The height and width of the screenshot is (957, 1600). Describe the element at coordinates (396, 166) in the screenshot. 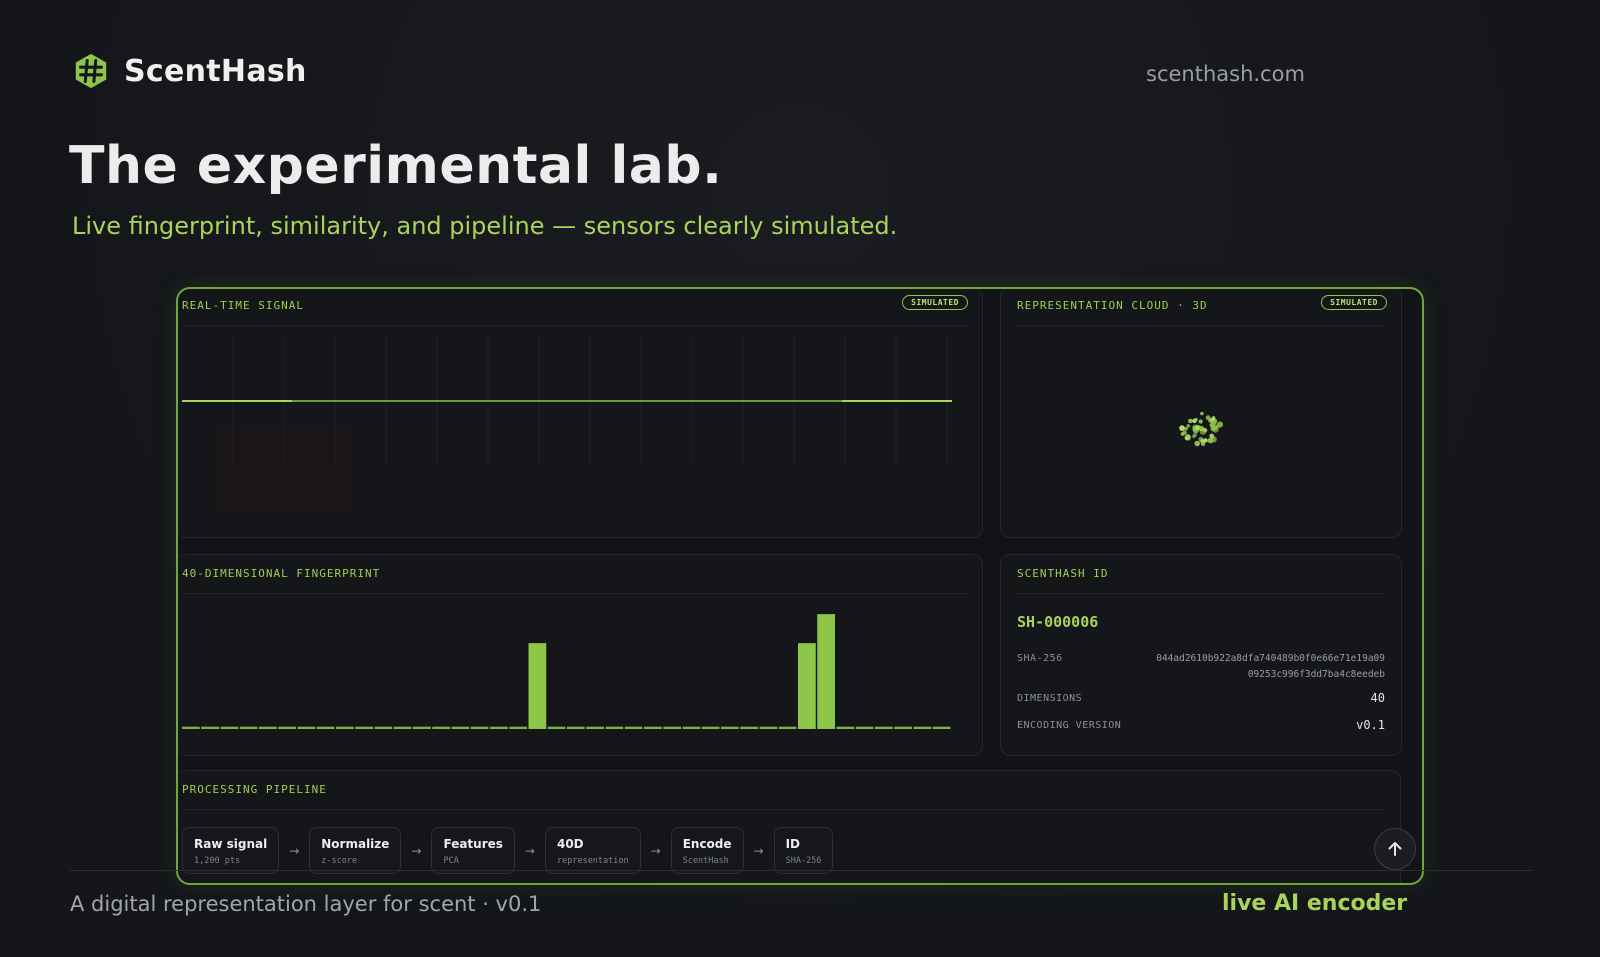

I see `page-title: The experimental lab.` at that location.